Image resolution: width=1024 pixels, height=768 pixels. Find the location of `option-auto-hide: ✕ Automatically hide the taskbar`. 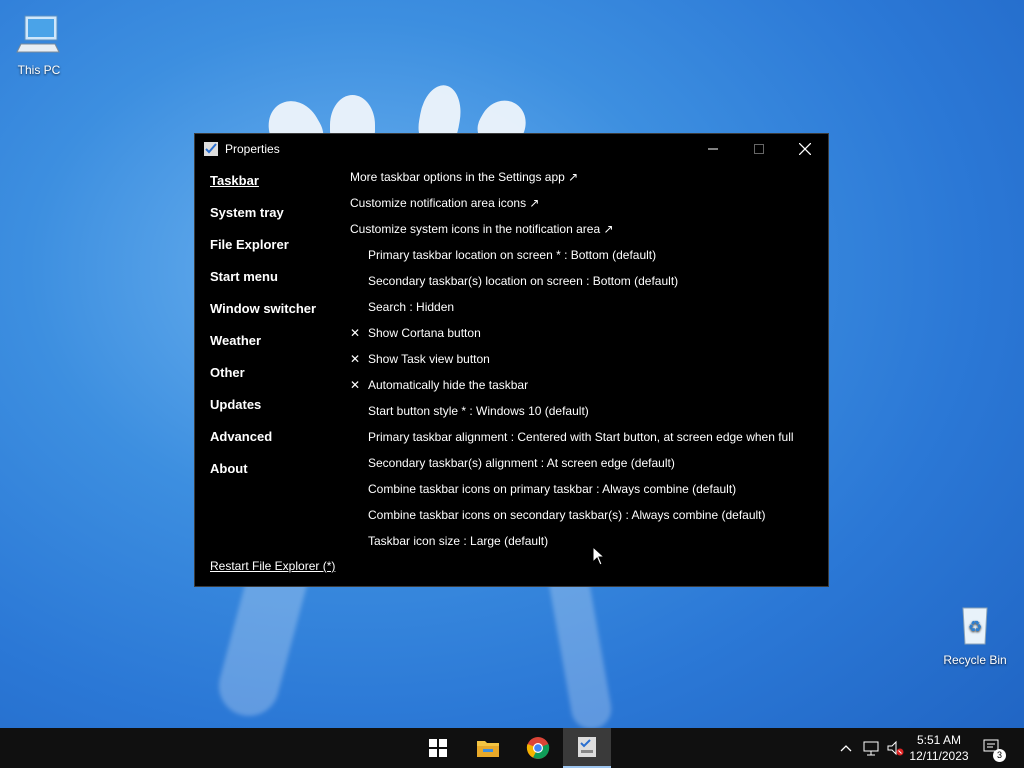

option-auto-hide: ✕ Automatically hide the taskbar is located at coordinates (584, 390).